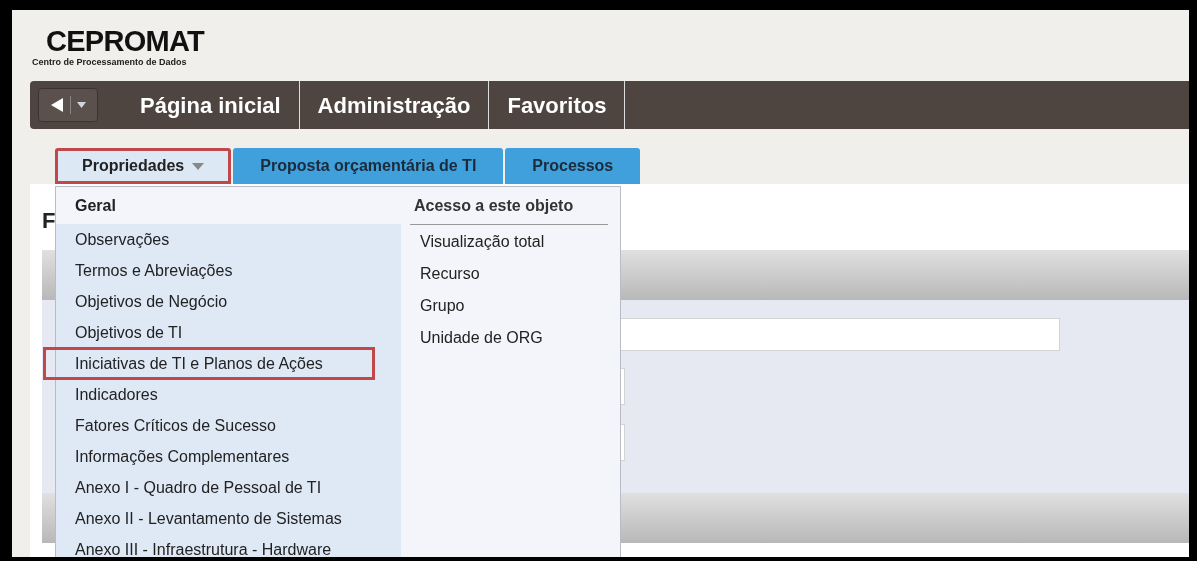 The height and width of the screenshot is (561, 1197). What do you see at coordinates (509, 206) in the screenshot?
I see `menu-section-header: Acesso a este objeto` at bounding box center [509, 206].